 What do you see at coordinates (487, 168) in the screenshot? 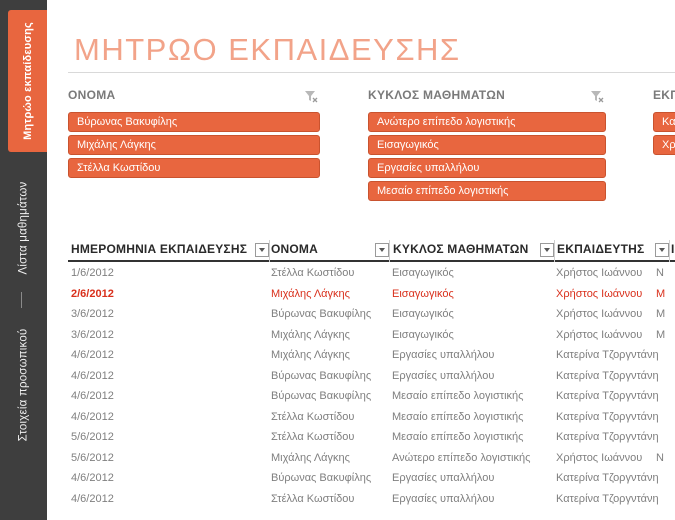
I see `slicer-item: Εργασίες υπαλλήλου` at bounding box center [487, 168].